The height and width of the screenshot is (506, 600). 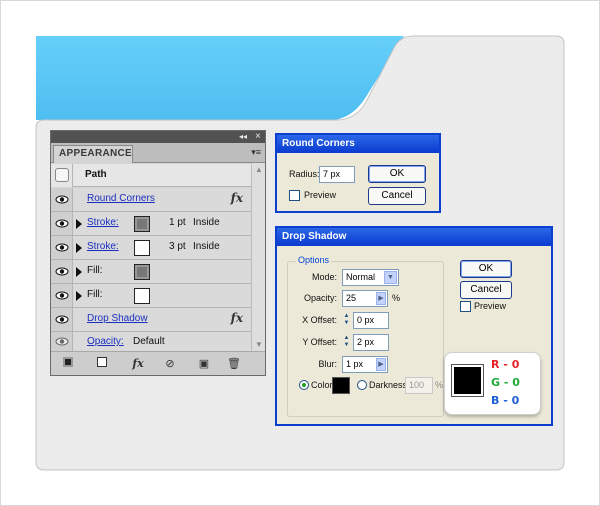 I want to click on y-offset-input: 2 px, so click(x=371, y=342).